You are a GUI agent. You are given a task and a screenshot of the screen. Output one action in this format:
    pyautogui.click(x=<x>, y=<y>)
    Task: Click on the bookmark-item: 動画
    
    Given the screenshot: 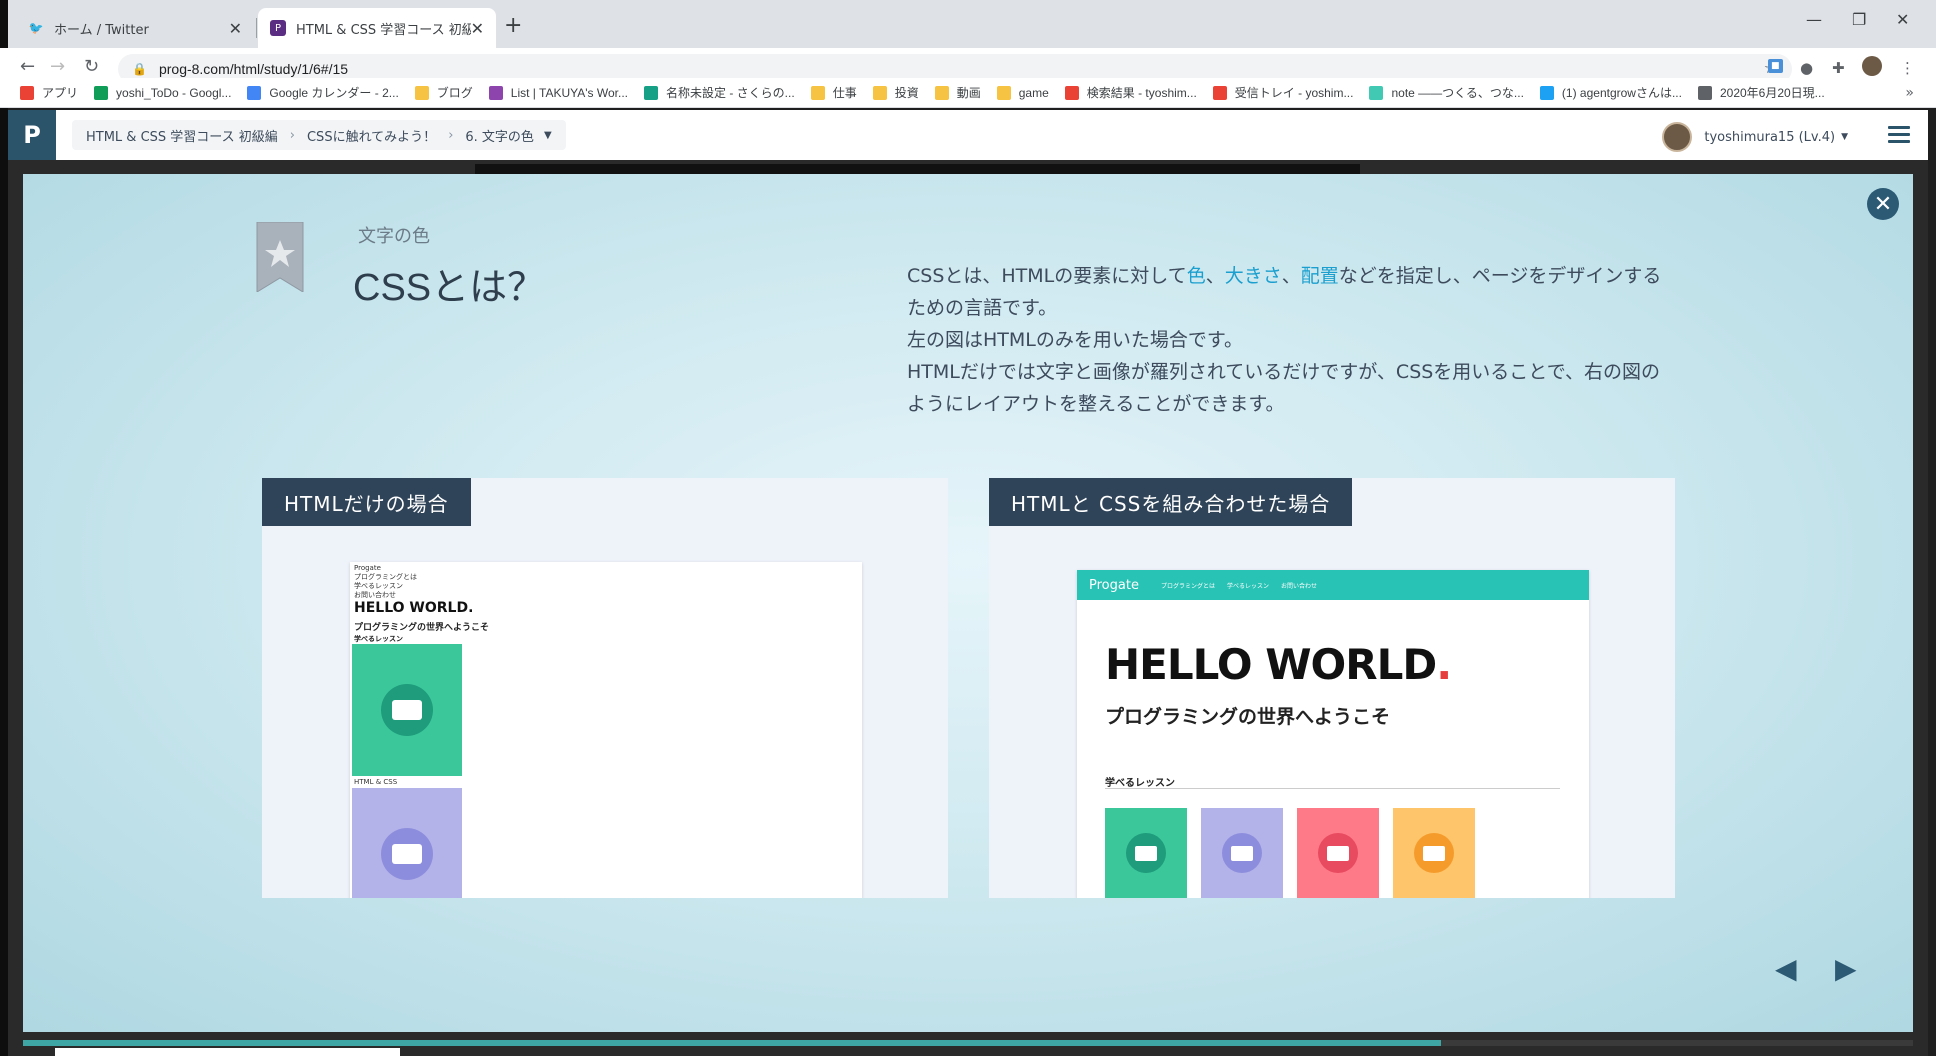 What is the action you would take?
    pyautogui.click(x=957, y=92)
    